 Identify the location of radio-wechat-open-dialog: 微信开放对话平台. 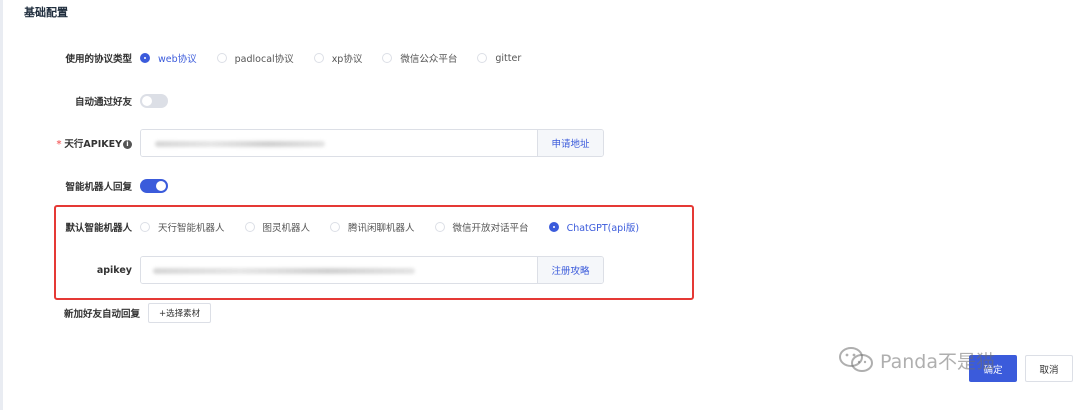
(481, 227).